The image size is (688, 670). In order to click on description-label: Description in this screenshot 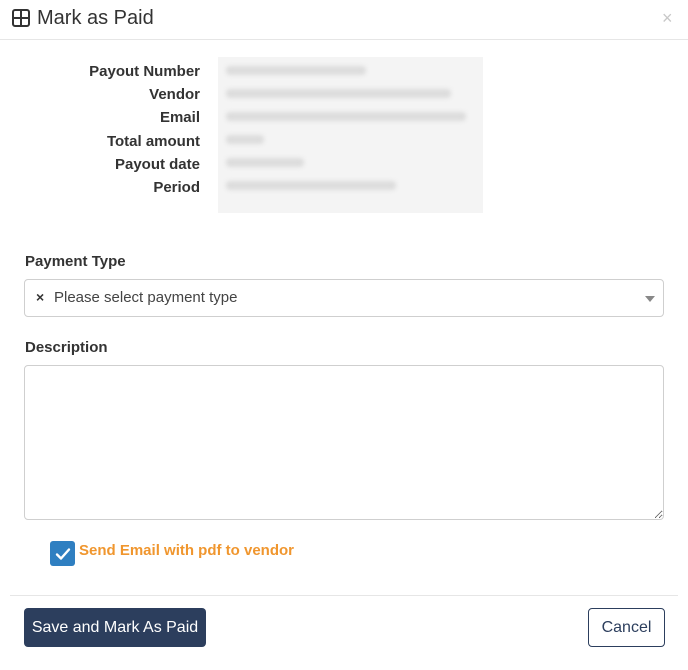, I will do `click(66, 347)`.